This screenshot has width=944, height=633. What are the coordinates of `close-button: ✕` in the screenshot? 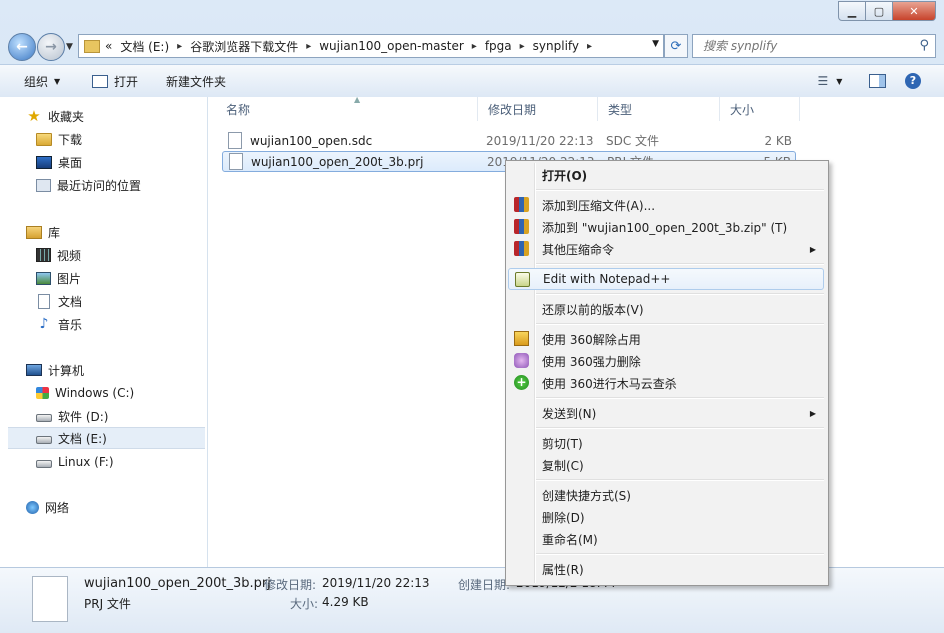 It's located at (914, 11).